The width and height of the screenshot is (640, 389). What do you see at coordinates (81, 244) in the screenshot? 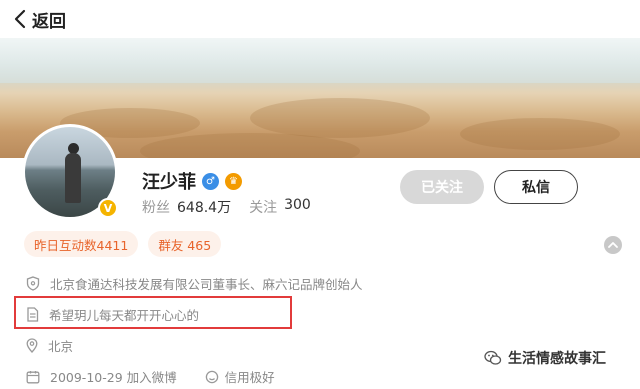
I see `tag-interactions: 昨日互动数4411` at bounding box center [81, 244].